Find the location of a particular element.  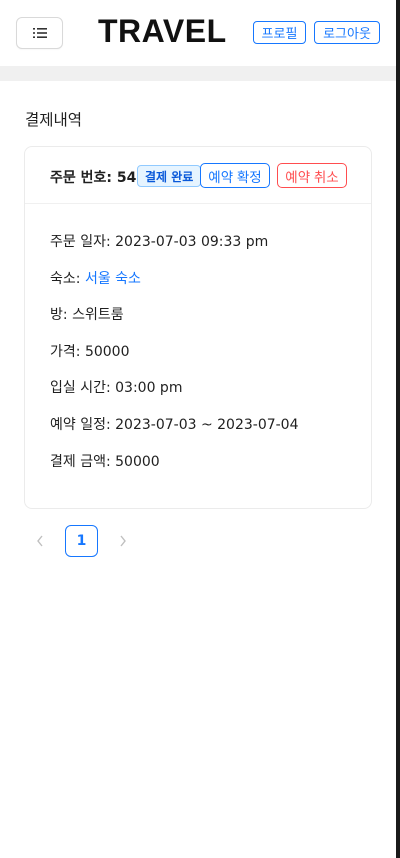

order-date-label: 주문 일자: is located at coordinates (83, 242).